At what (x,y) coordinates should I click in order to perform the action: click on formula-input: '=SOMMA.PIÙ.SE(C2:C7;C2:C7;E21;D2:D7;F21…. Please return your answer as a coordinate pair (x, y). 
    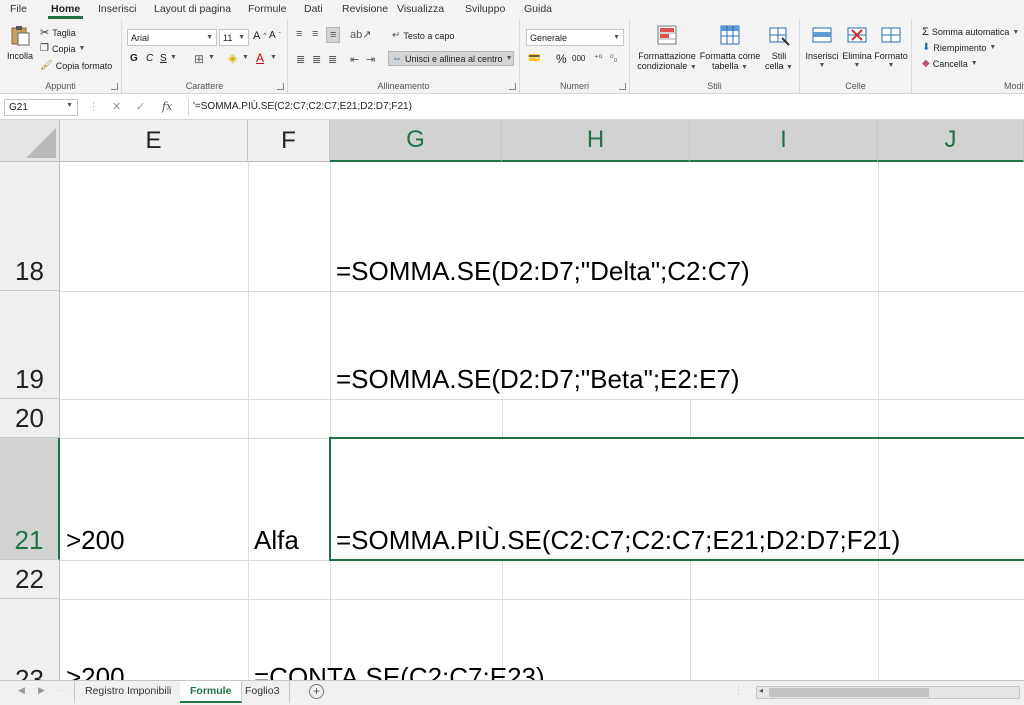
    Looking at the image, I should click on (603, 107).